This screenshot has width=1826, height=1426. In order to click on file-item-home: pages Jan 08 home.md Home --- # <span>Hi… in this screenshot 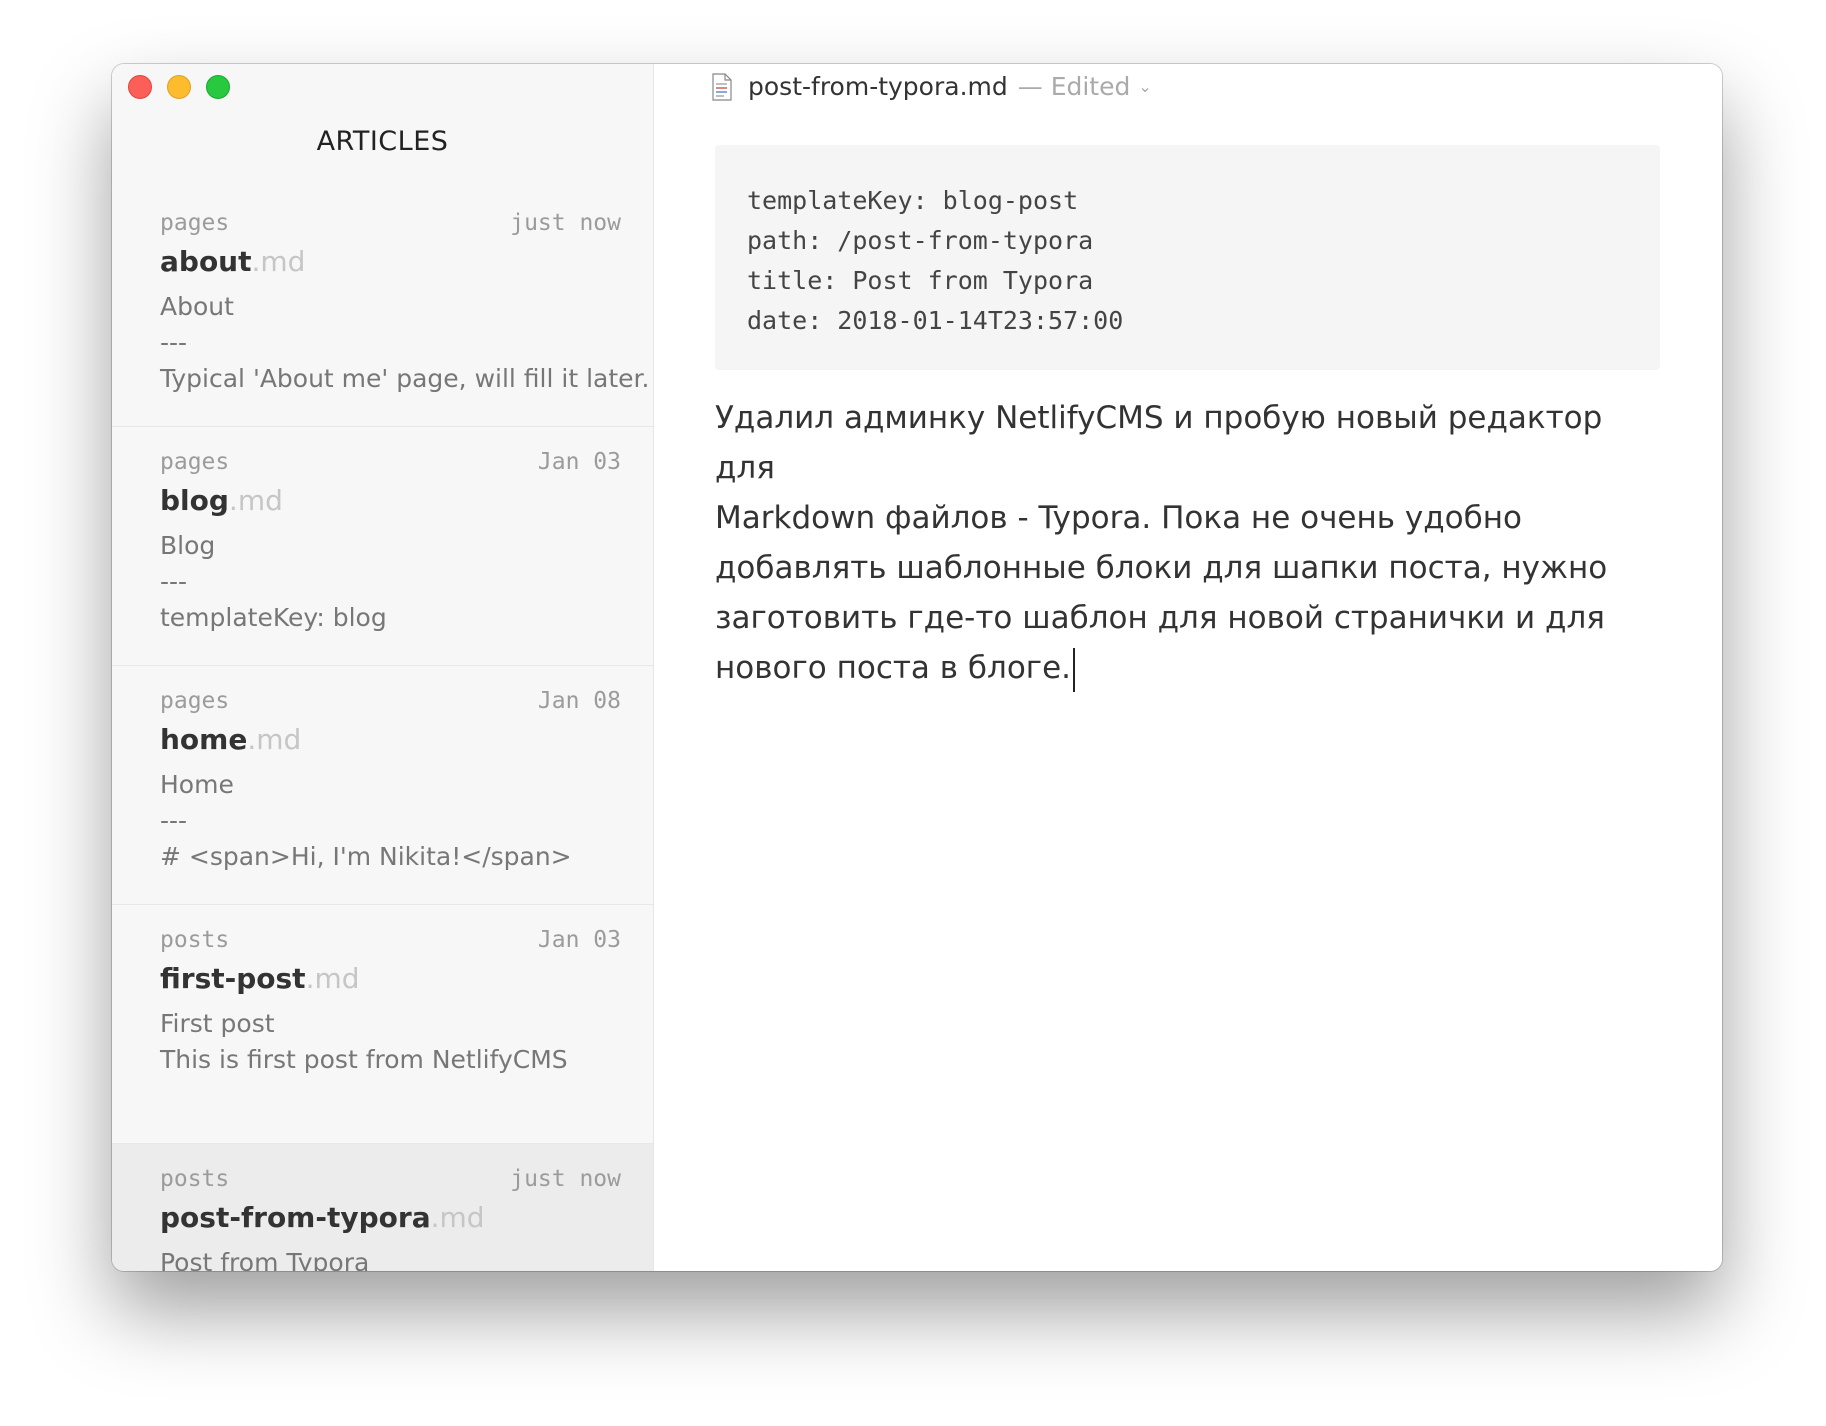, I will do `click(382, 785)`.